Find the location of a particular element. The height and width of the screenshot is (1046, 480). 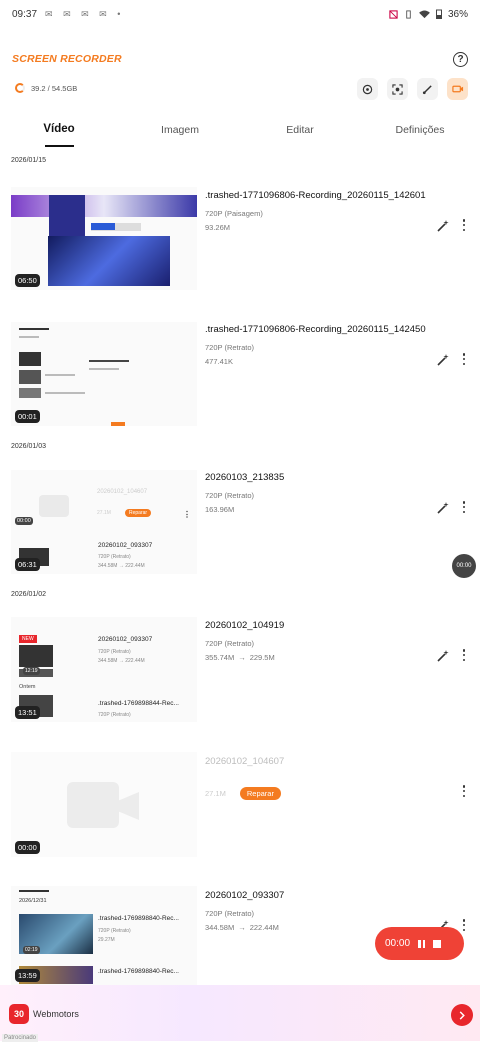

video-size: 344.58M → 222.44M is located at coordinates (242, 927).